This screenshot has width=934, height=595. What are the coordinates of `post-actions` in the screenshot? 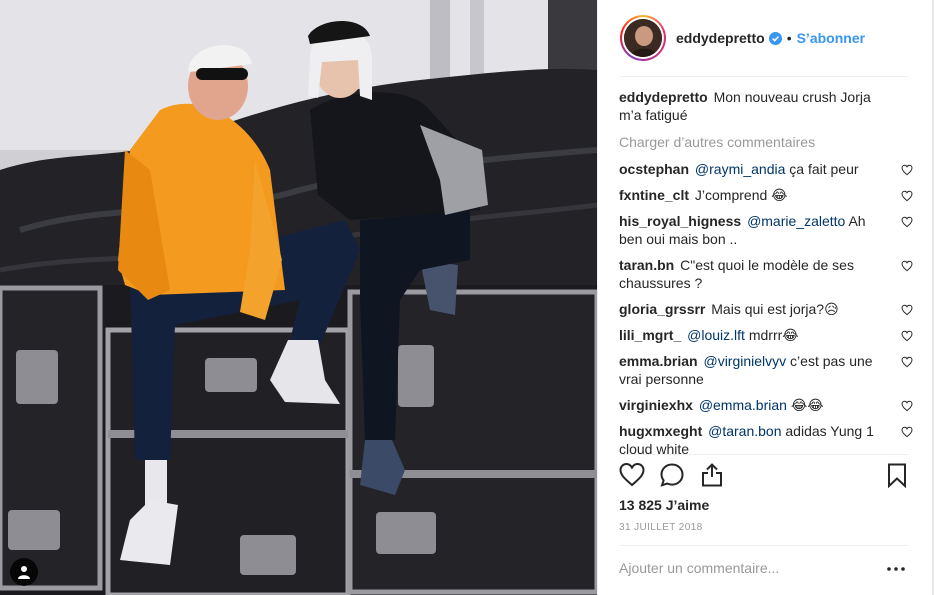 It's located at (763, 476).